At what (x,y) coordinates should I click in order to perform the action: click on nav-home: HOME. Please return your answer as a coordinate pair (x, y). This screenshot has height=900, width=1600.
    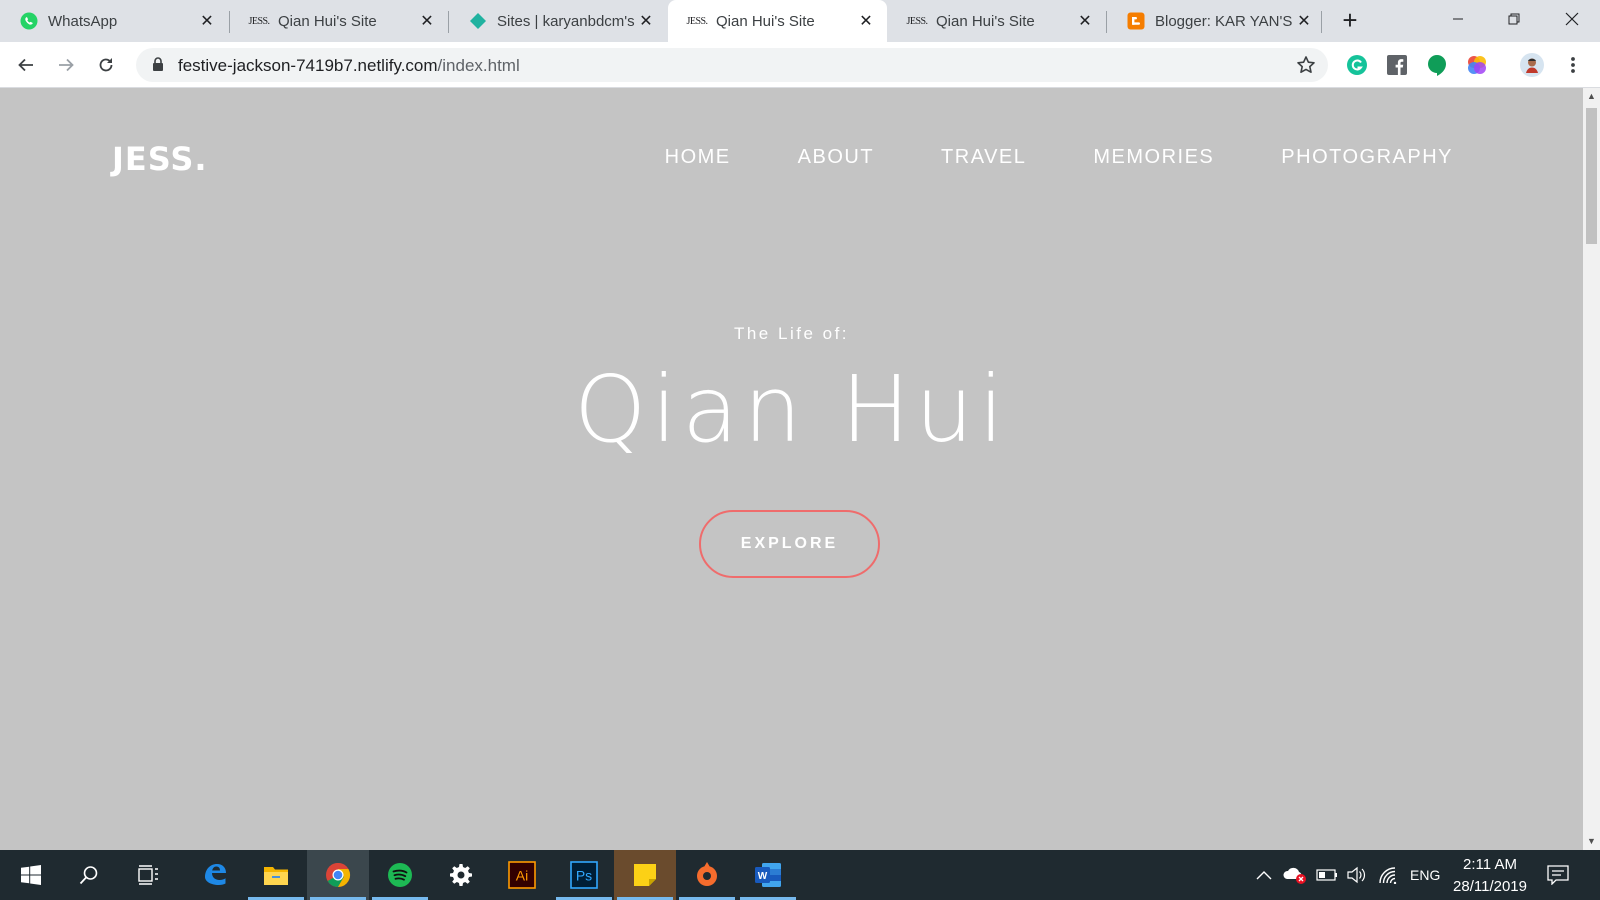
    Looking at the image, I should click on (698, 157).